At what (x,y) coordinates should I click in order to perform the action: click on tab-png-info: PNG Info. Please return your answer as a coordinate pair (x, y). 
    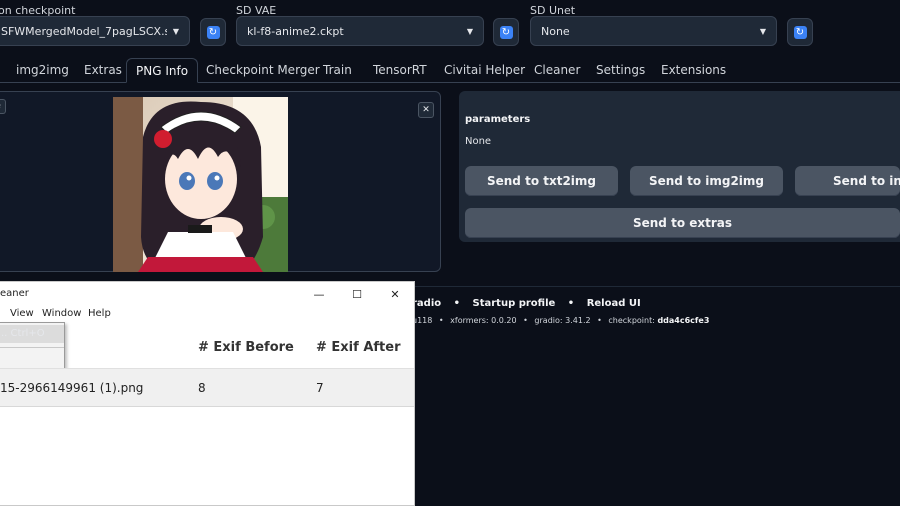
    Looking at the image, I should click on (162, 70).